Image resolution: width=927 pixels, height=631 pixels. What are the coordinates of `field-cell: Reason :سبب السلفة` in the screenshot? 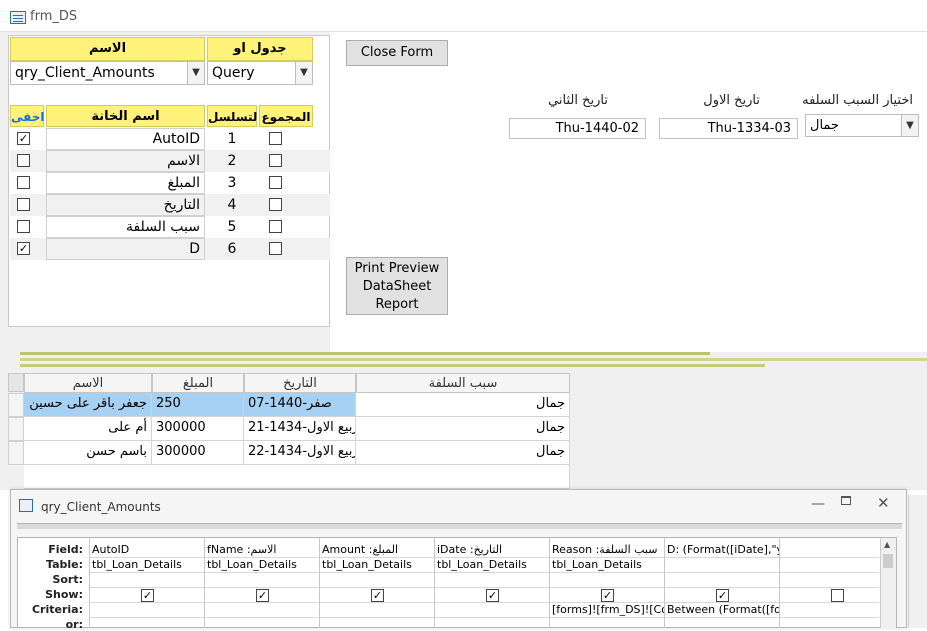 It's located at (606, 550).